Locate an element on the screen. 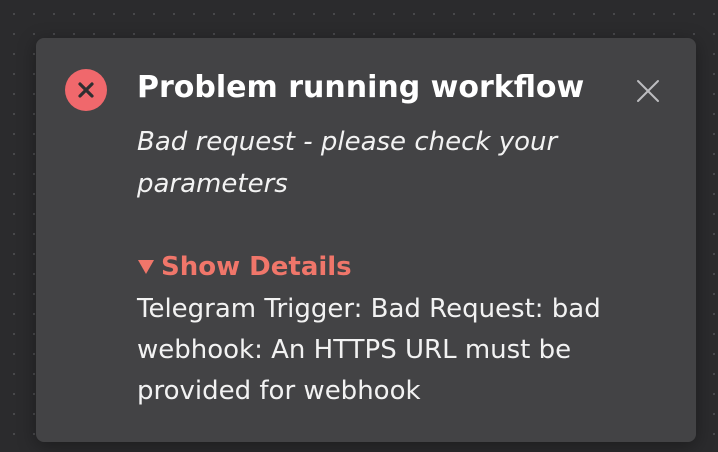 The width and height of the screenshot is (718, 452). error-icon is located at coordinates (86, 90).